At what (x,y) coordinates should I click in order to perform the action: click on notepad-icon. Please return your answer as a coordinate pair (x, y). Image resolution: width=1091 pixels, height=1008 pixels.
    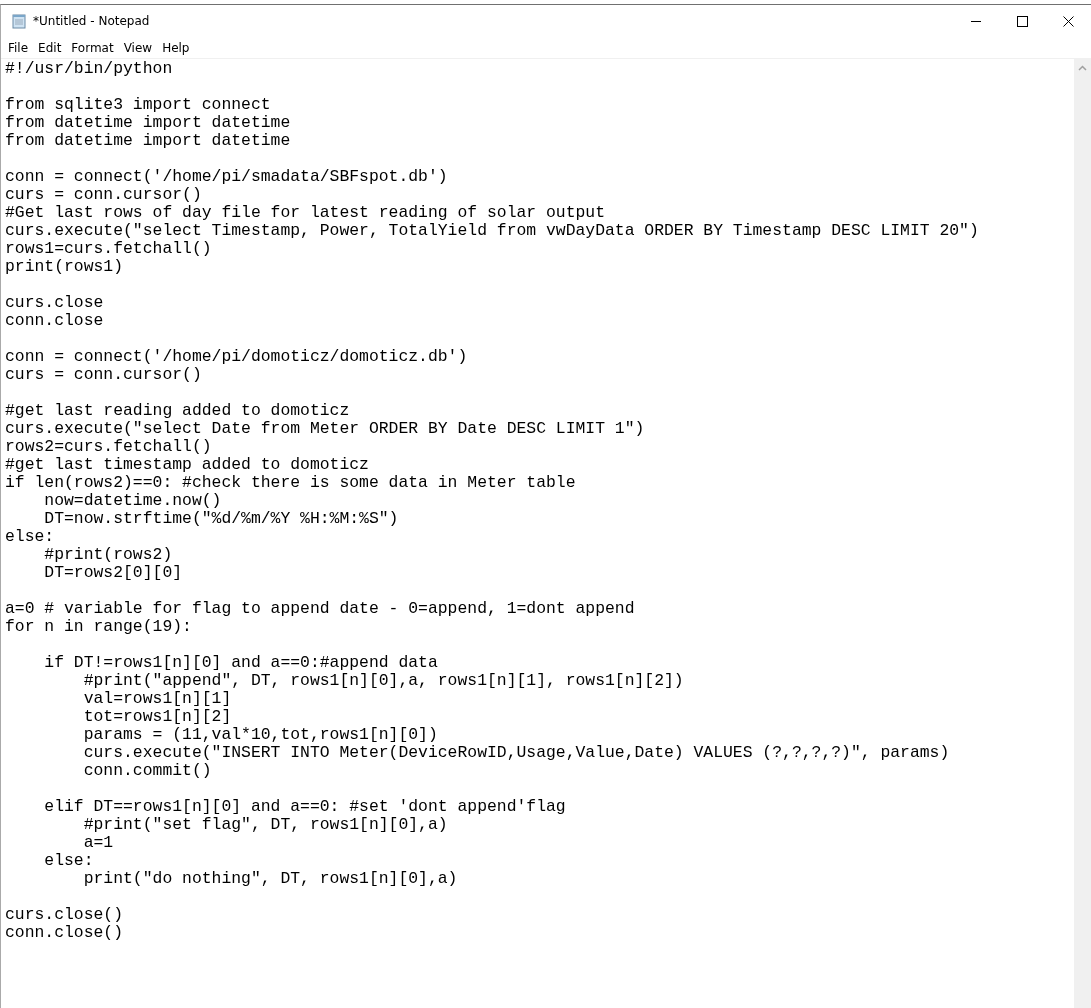
    Looking at the image, I should click on (19, 21).